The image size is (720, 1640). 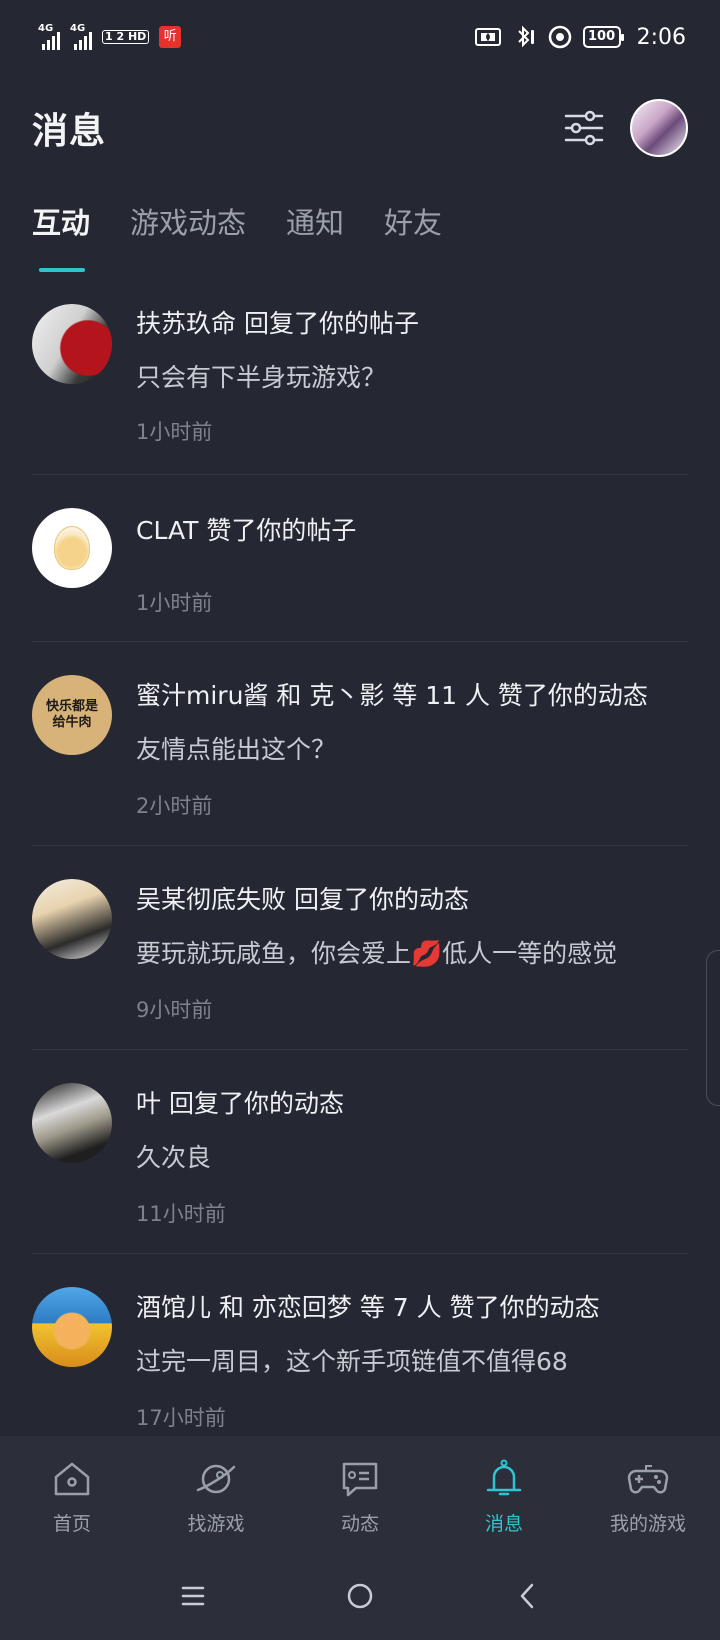 What do you see at coordinates (352, 1361) in the screenshot?
I see `message-content: 过完一周目，这个新手项链值不值得68` at bounding box center [352, 1361].